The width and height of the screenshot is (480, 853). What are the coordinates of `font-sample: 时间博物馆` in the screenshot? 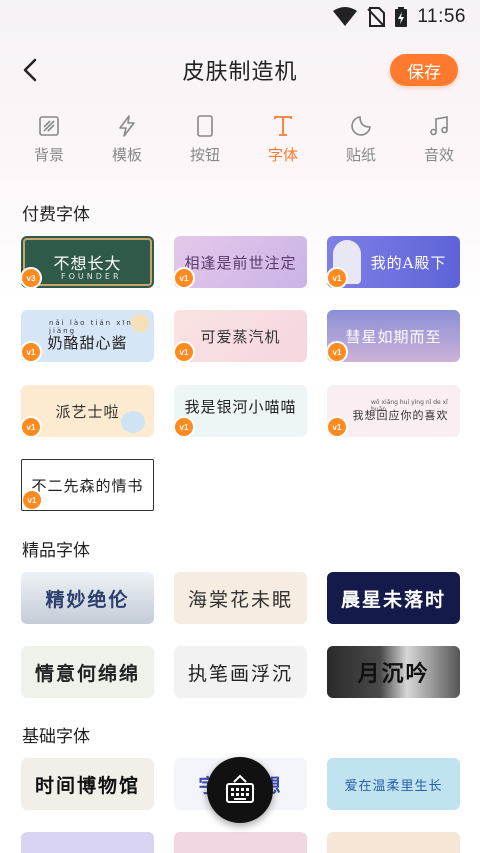 It's located at (87, 785).